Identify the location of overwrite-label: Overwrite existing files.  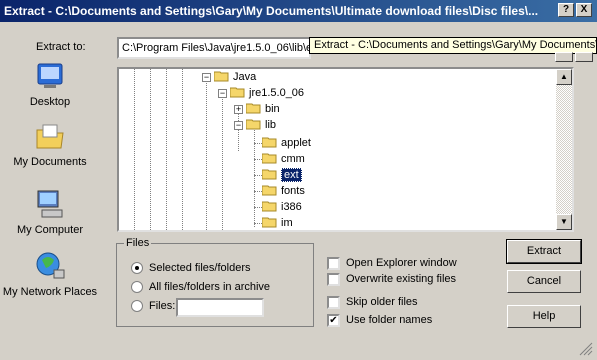
(401, 279).